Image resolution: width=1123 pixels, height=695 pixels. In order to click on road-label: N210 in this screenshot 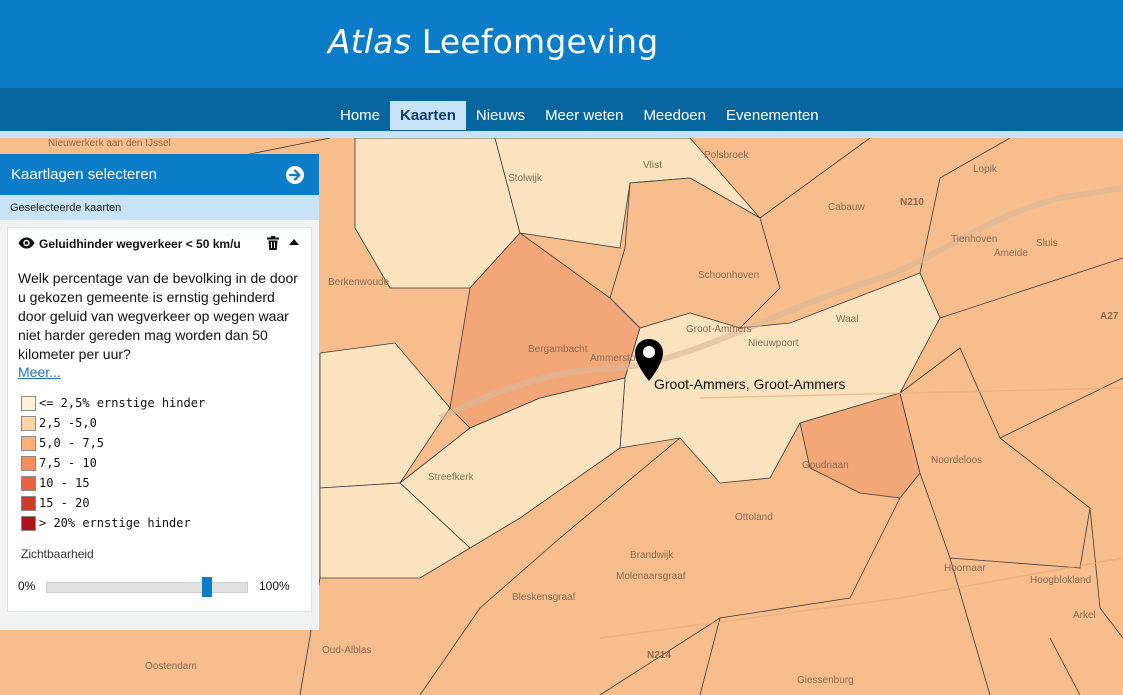, I will do `click(912, 202)`.